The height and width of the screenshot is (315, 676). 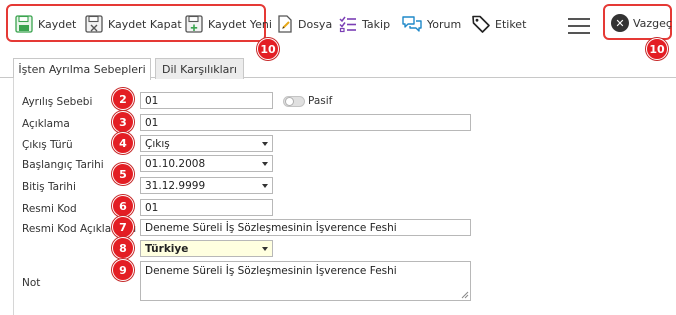 What do you see at coordinates (511, 24) in the screenshot?
I see `tag-button-label: Etiket` at bounding box center [511, 24].